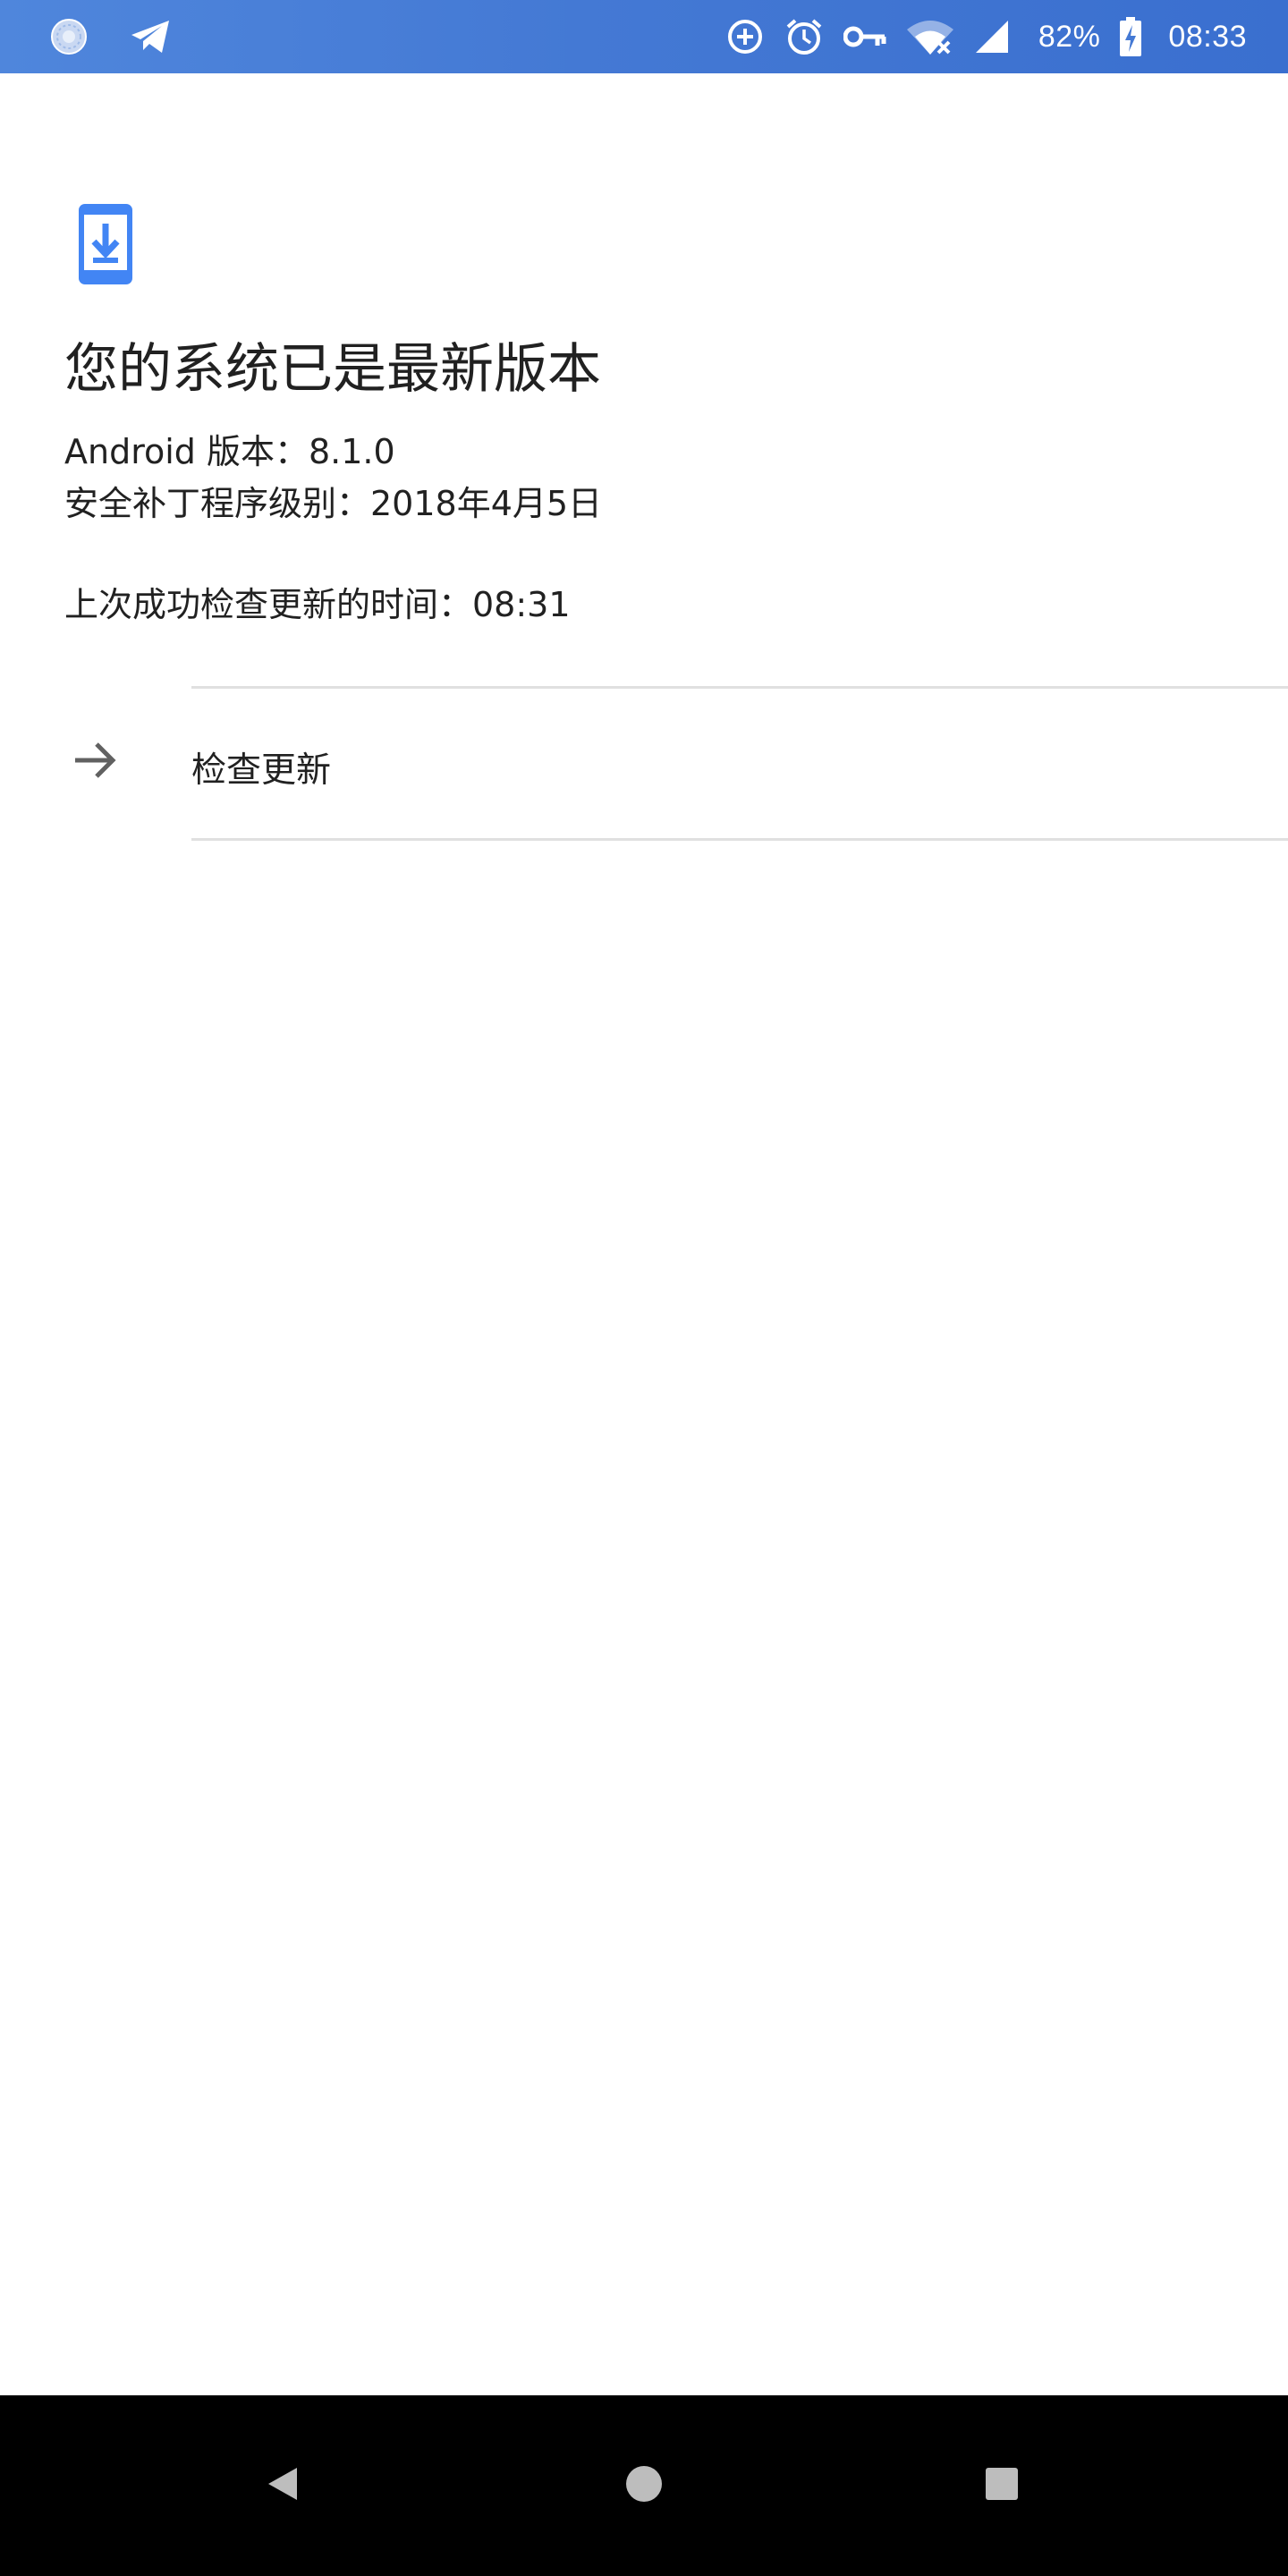 The width and height of the screenshot is (1288, 2576). Describe the element at coordinates (930, 37) in the screenshot. I see `wifi-no-internet-icon` at that location.